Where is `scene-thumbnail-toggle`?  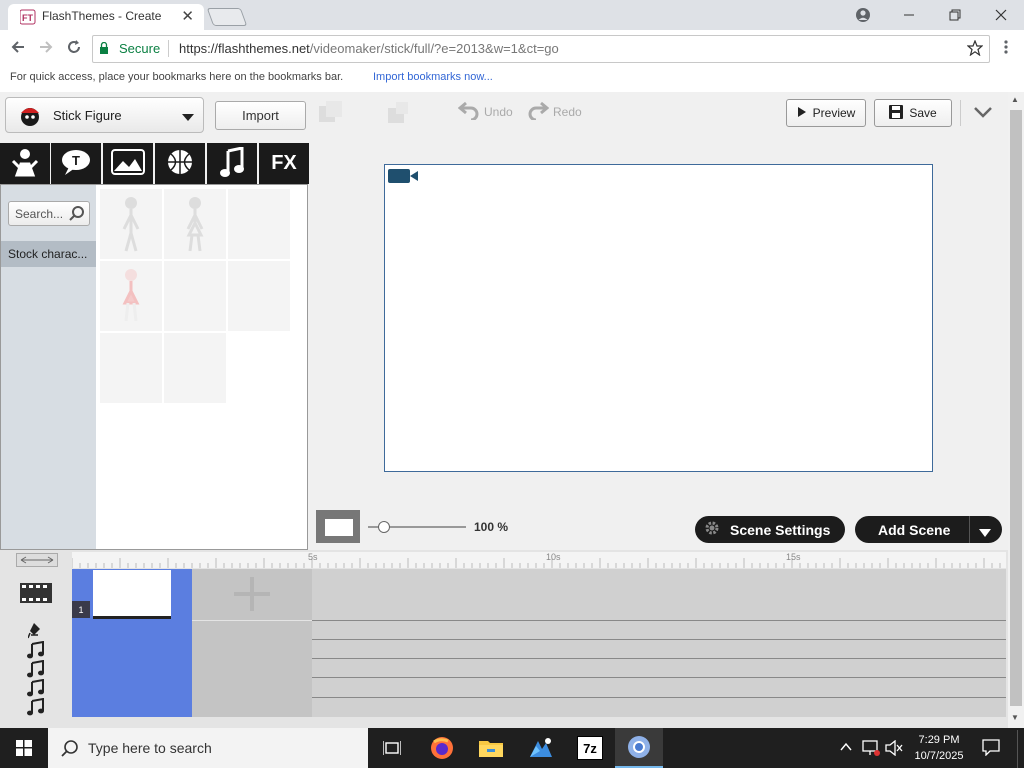
scene-thumbnail-toggle is located at coordinates (338, 526).